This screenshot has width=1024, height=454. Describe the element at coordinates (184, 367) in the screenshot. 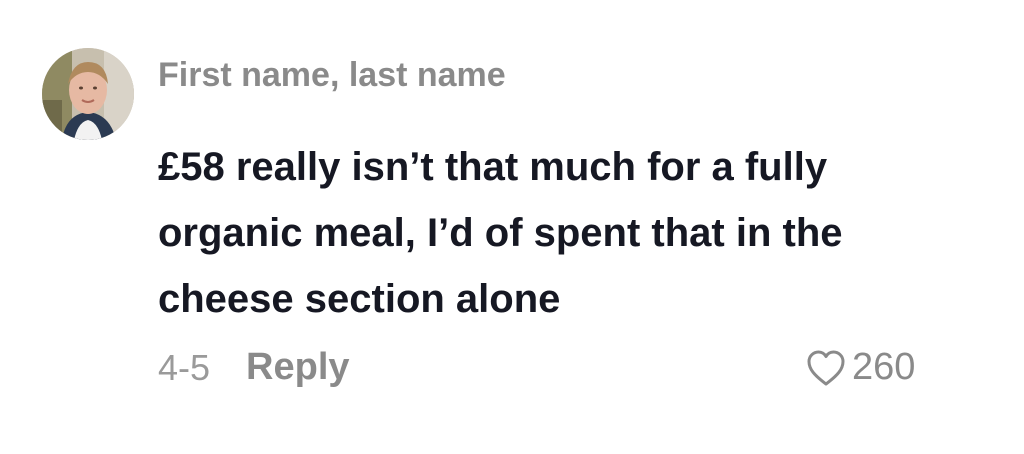

I see `comment-date: 4-5` at that location.